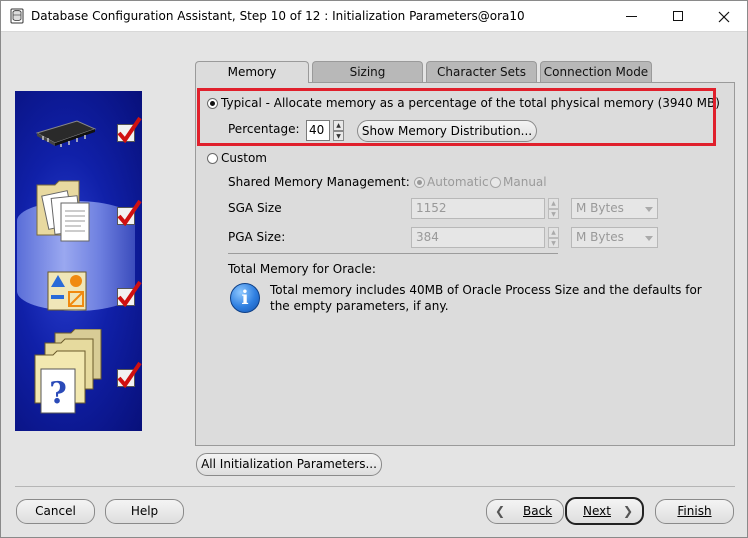  I want to click on total-memory-separator, so click(393, 253).